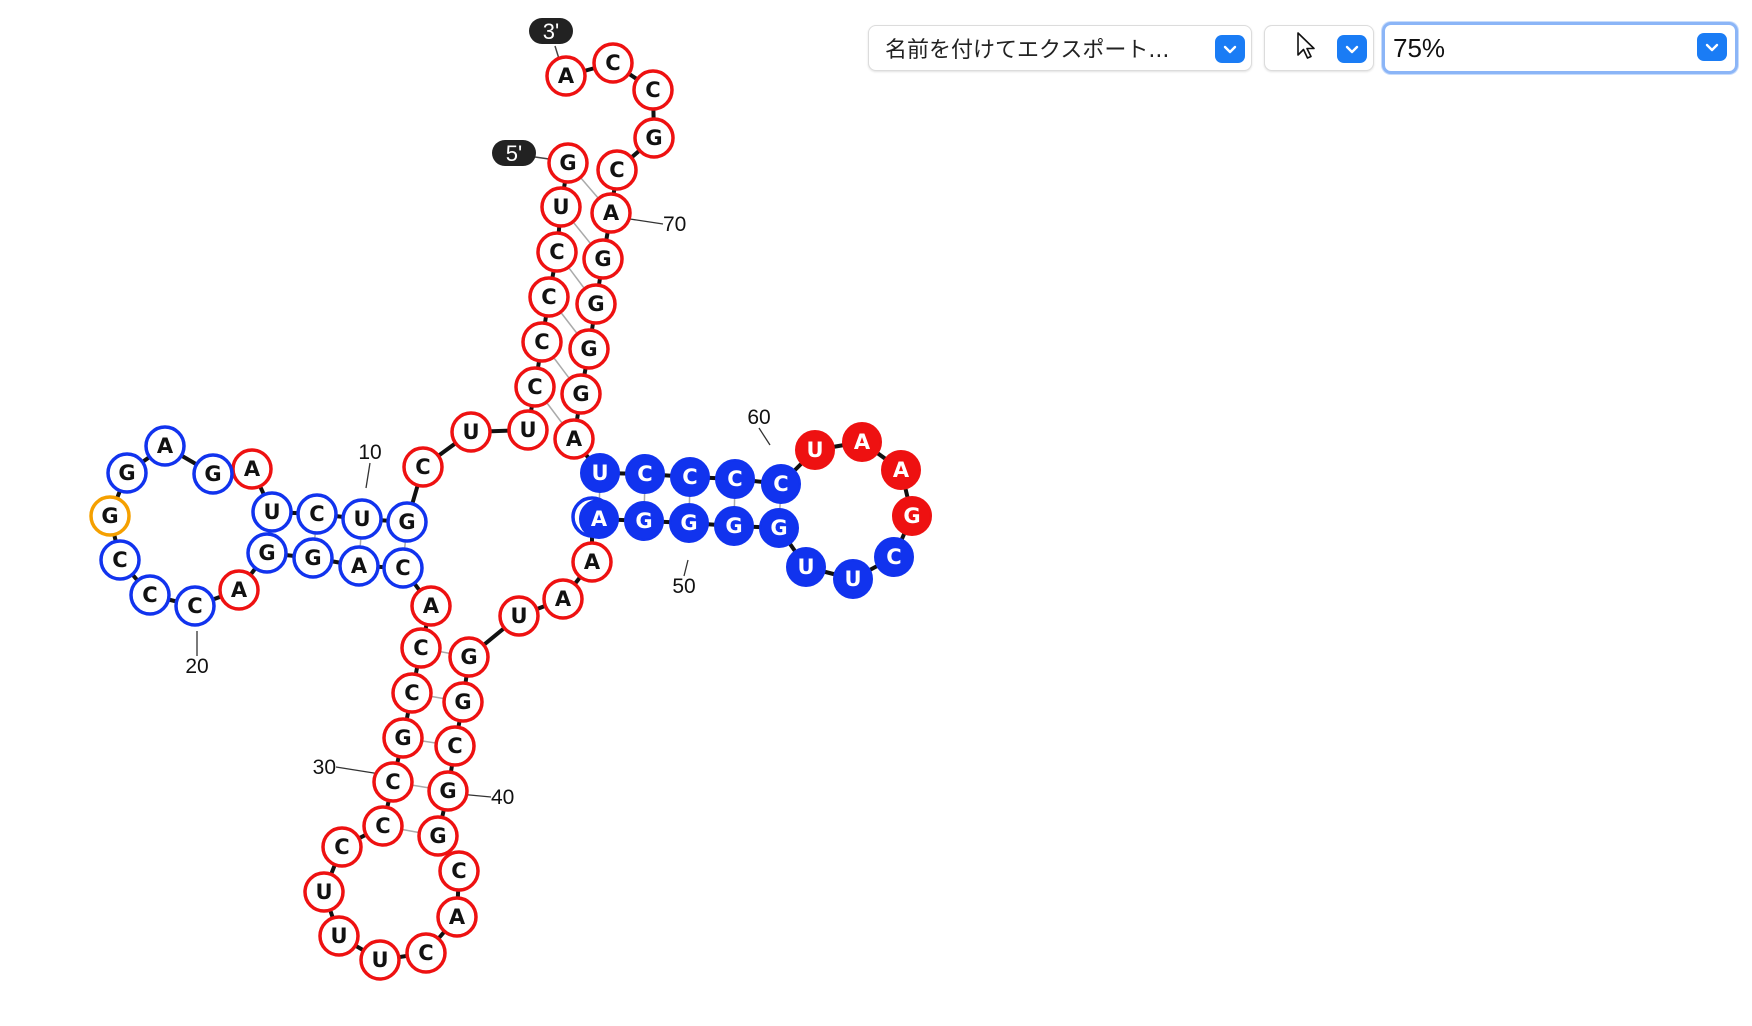 This screenshot has height=1026, width=1752. Describe the element at coordinates (551, 31) in the screenshot. I see `three-prime-label: 3'` at that location.